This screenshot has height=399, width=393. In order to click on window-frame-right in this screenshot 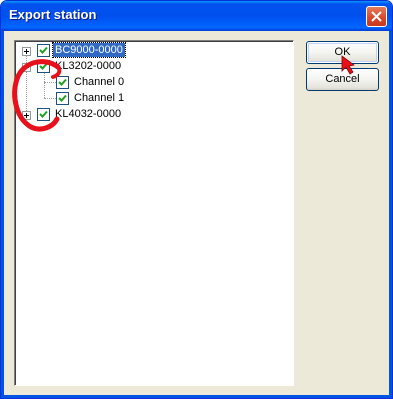, I will do `click(390, 214)`.